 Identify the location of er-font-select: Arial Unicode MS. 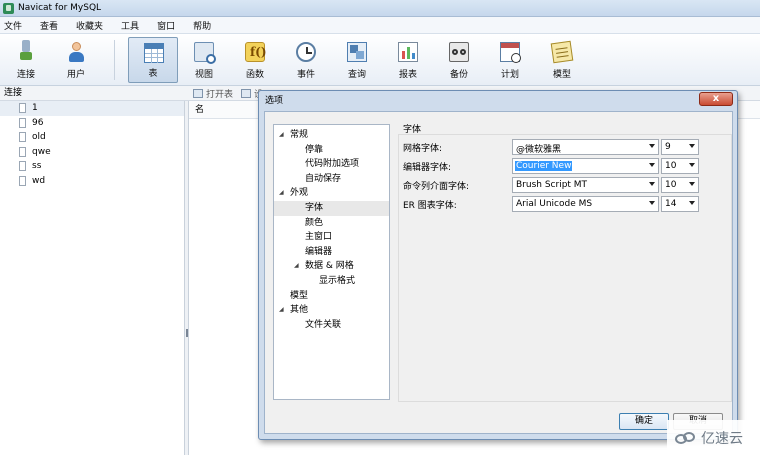
(585, 204).